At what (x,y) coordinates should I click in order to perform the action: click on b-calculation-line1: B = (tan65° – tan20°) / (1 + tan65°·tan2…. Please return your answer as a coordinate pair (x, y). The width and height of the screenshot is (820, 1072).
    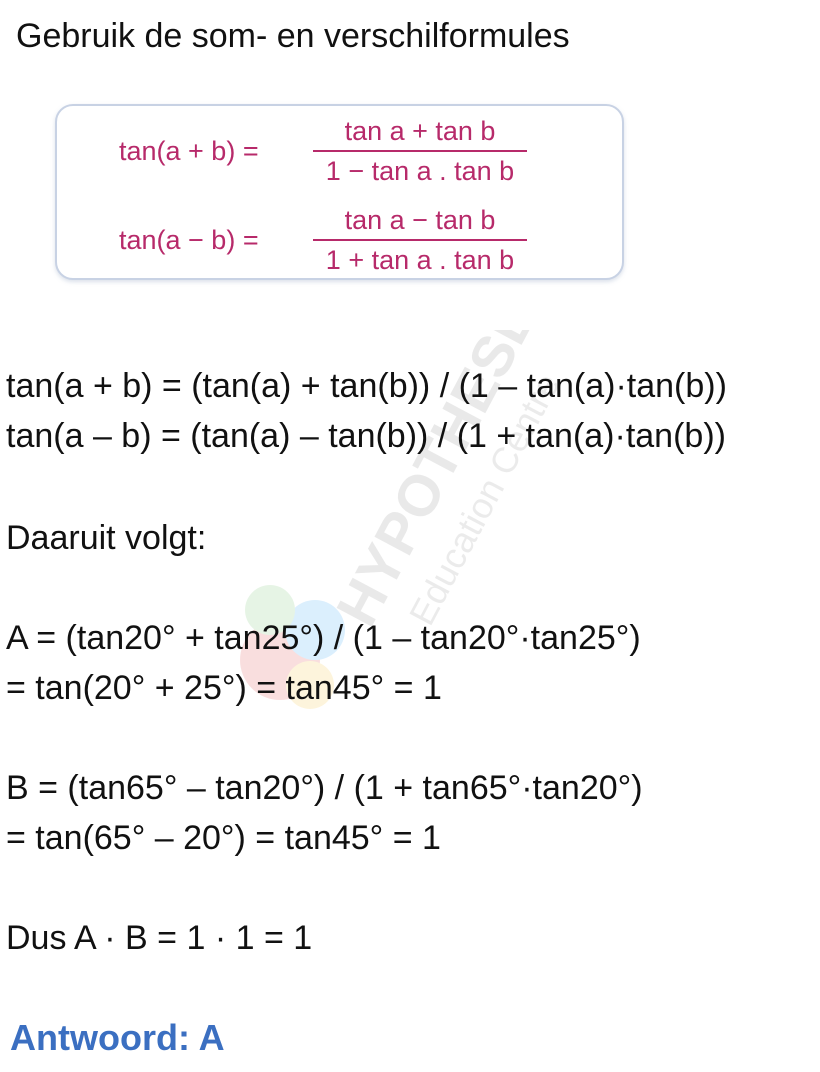
    Looking at the image, I should click on (324, 788).